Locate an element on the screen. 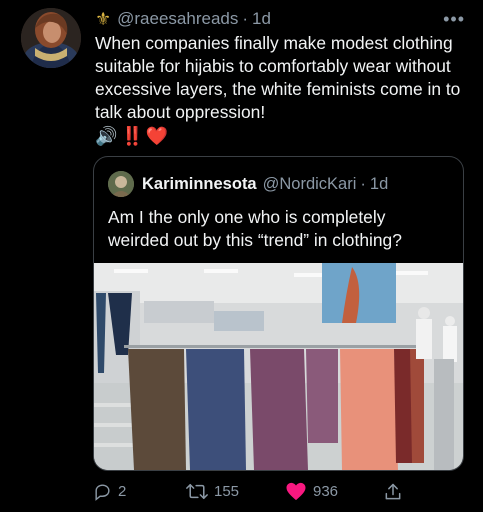  tweet-actions: 2 155 936 is located at coordinates (253, 492).